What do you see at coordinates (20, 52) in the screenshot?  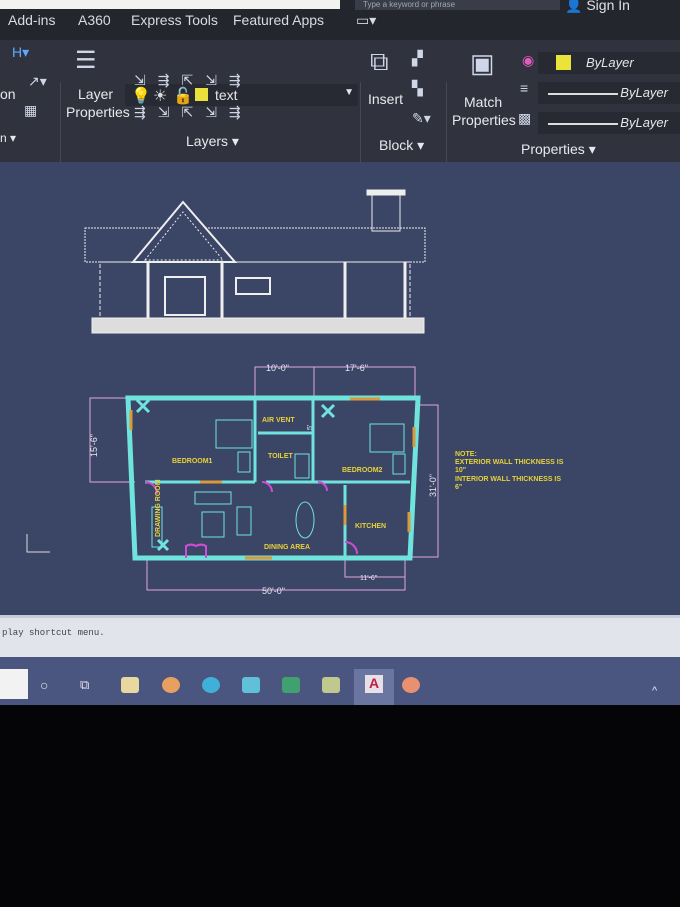 I see `dimension-icon: H▾` at bounding box center [20, 52].